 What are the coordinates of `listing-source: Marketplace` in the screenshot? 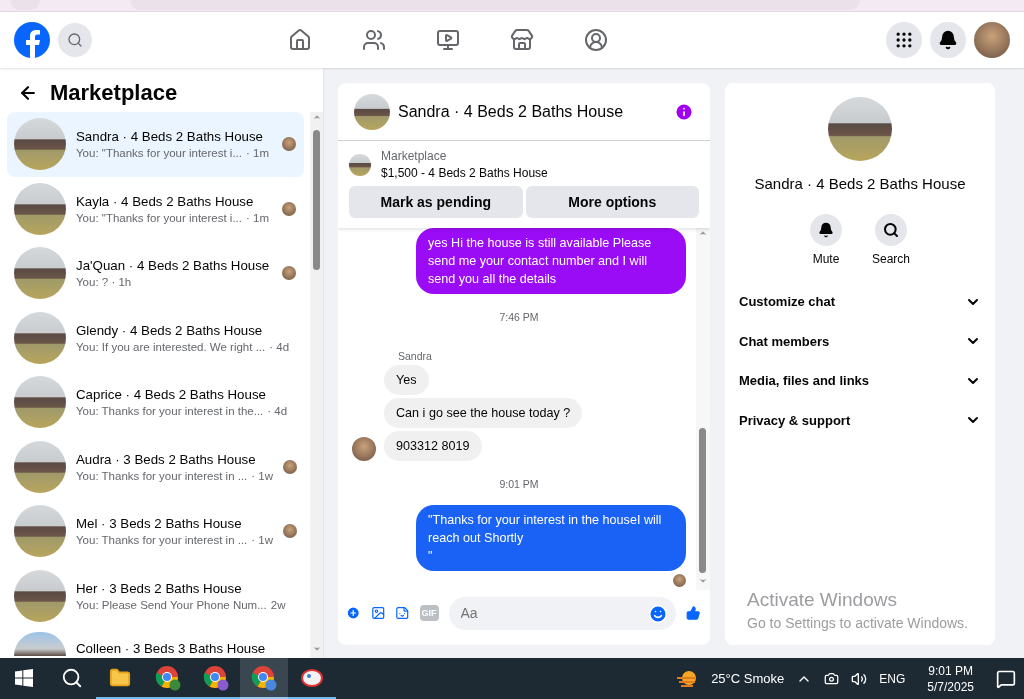 It's located at (414, 156).